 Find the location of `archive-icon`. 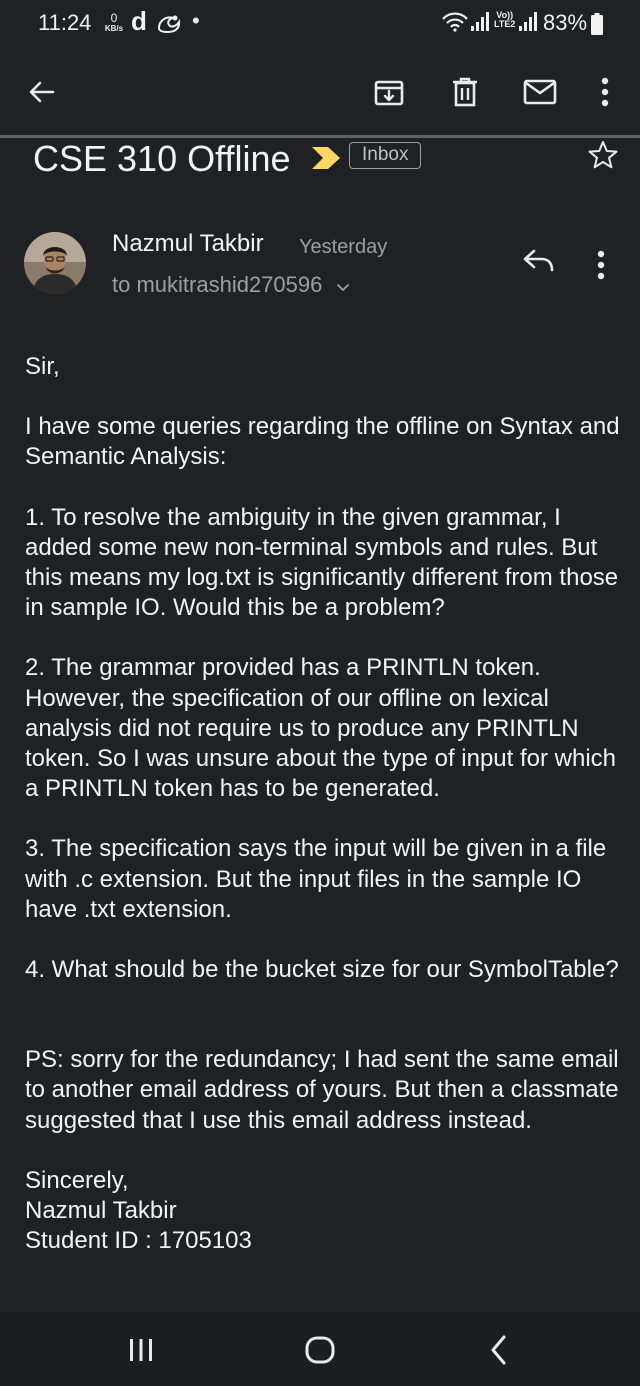

archive-icon is located at coordinates (389, 92).